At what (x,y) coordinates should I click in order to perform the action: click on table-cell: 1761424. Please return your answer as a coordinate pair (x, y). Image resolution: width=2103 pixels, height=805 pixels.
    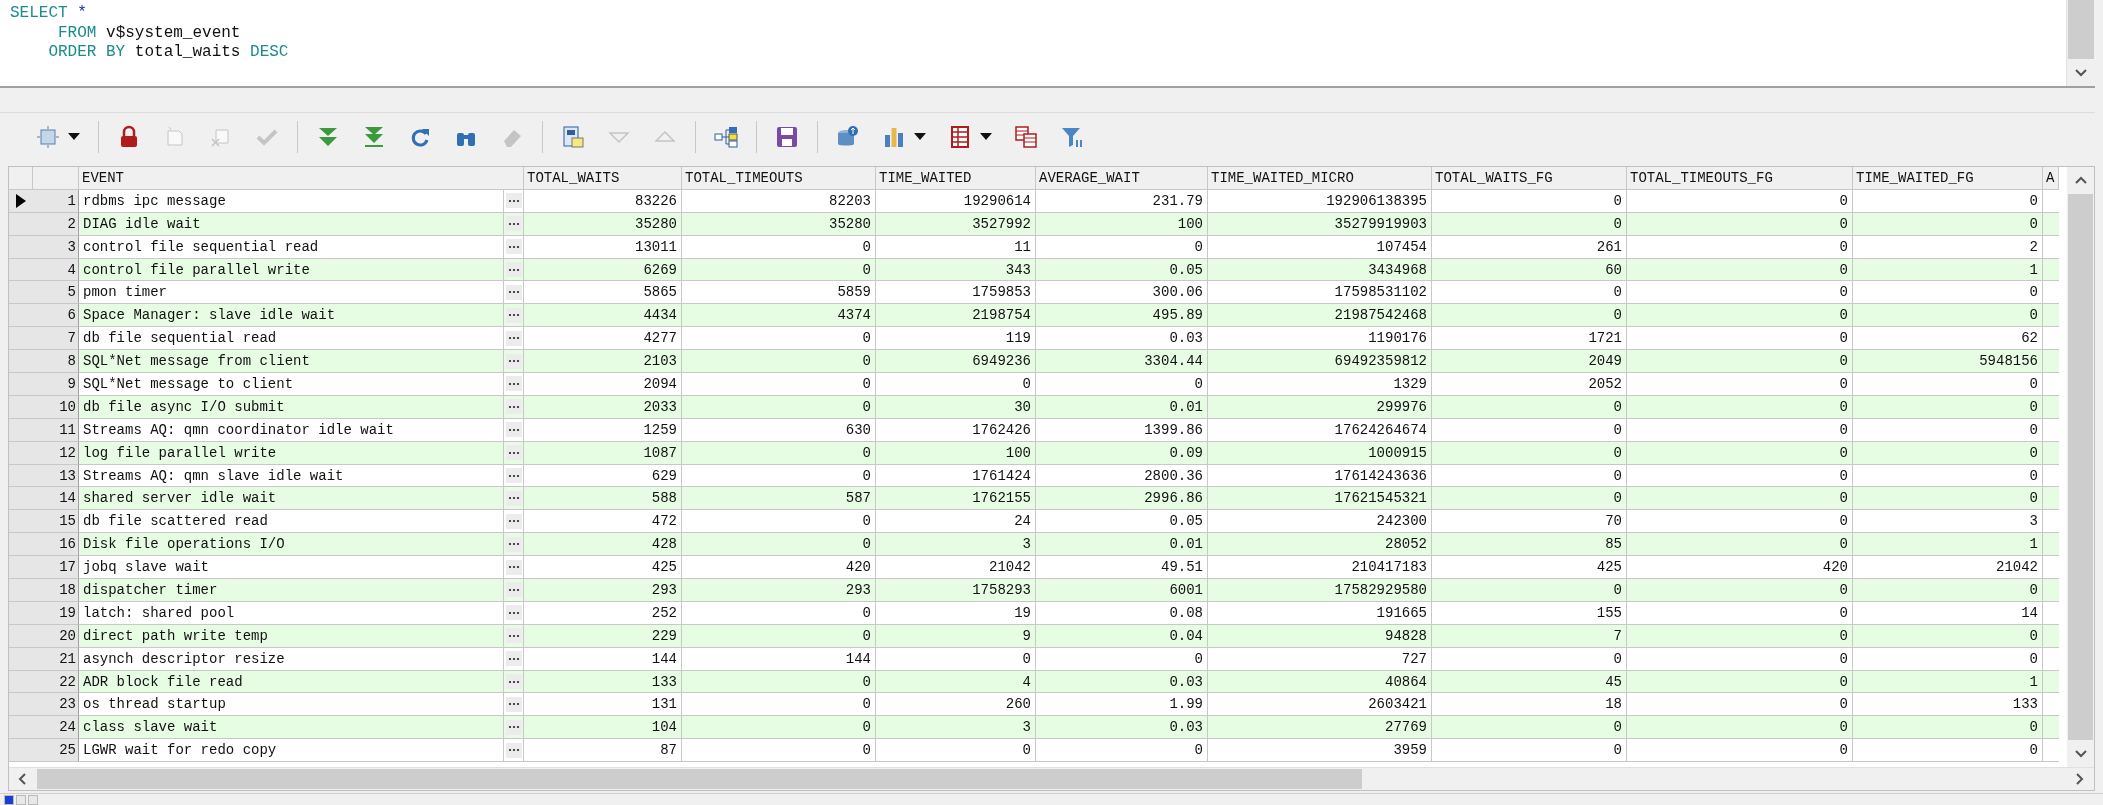
    Looking at the image, I should click on (956, 476).